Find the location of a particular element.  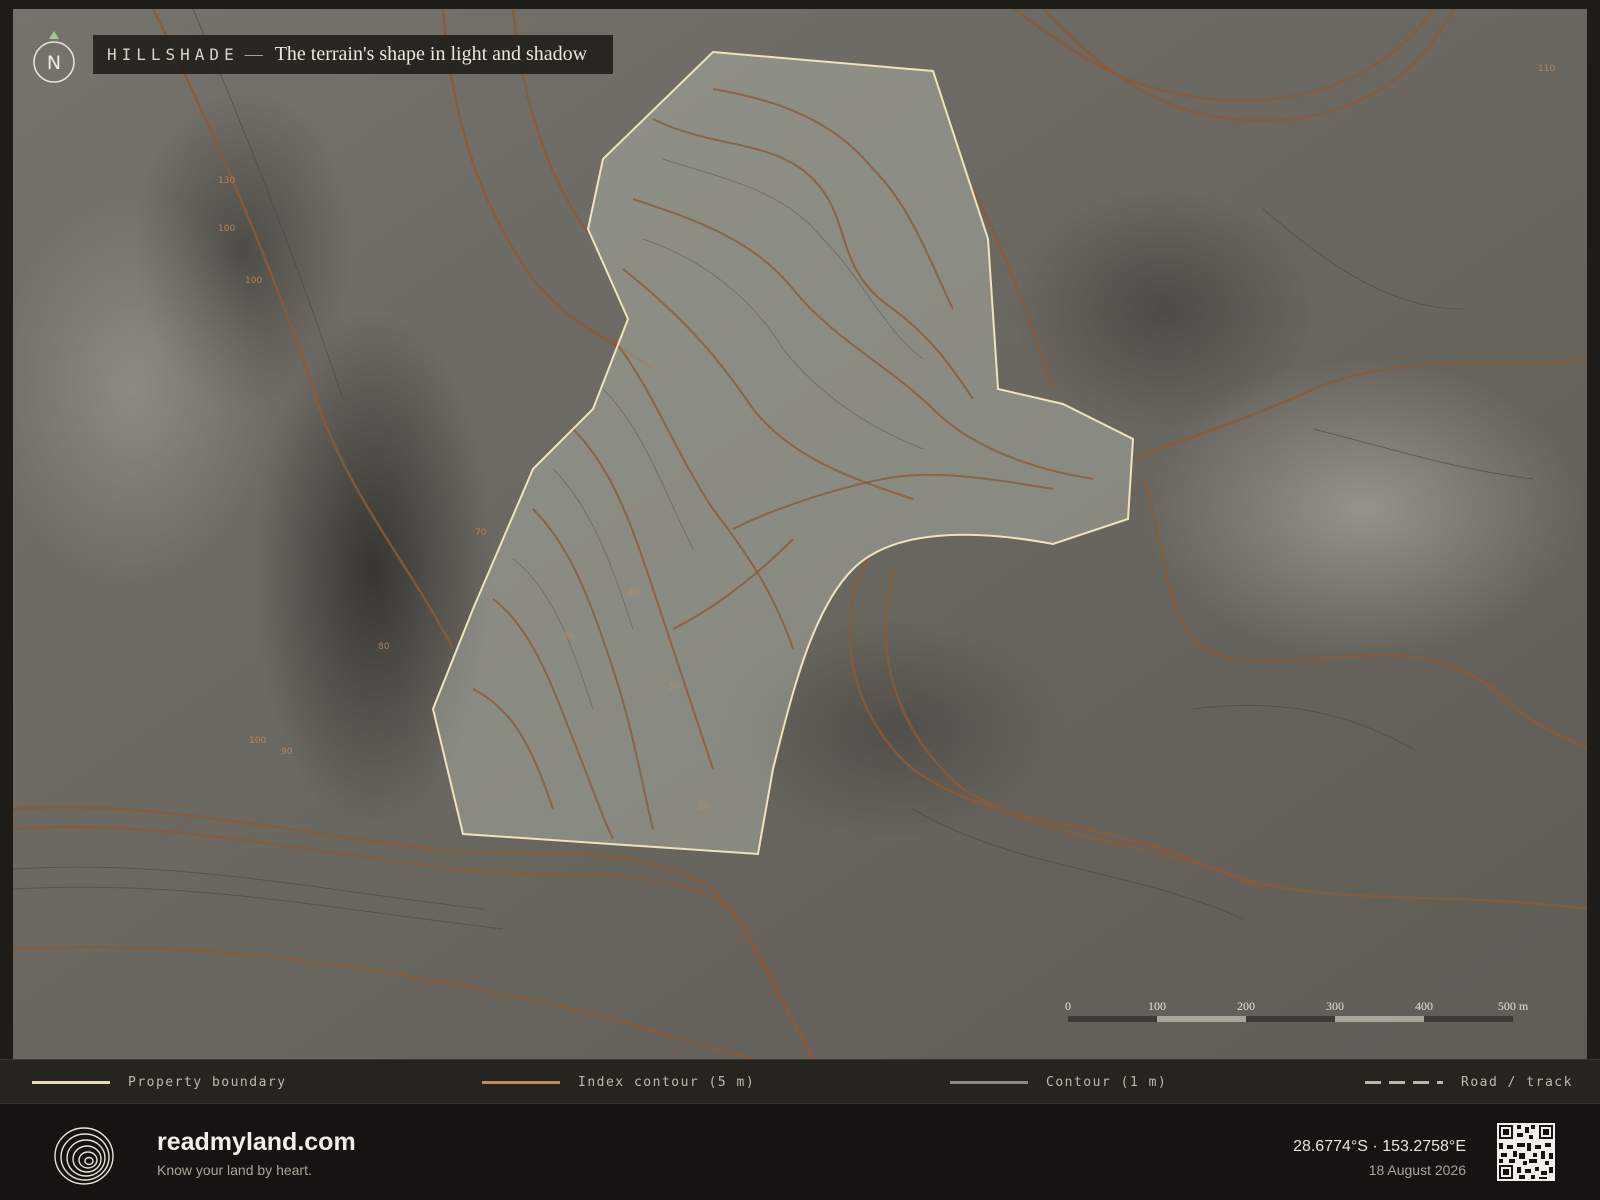

scale-segments is located at coordinates (1290, 1019).